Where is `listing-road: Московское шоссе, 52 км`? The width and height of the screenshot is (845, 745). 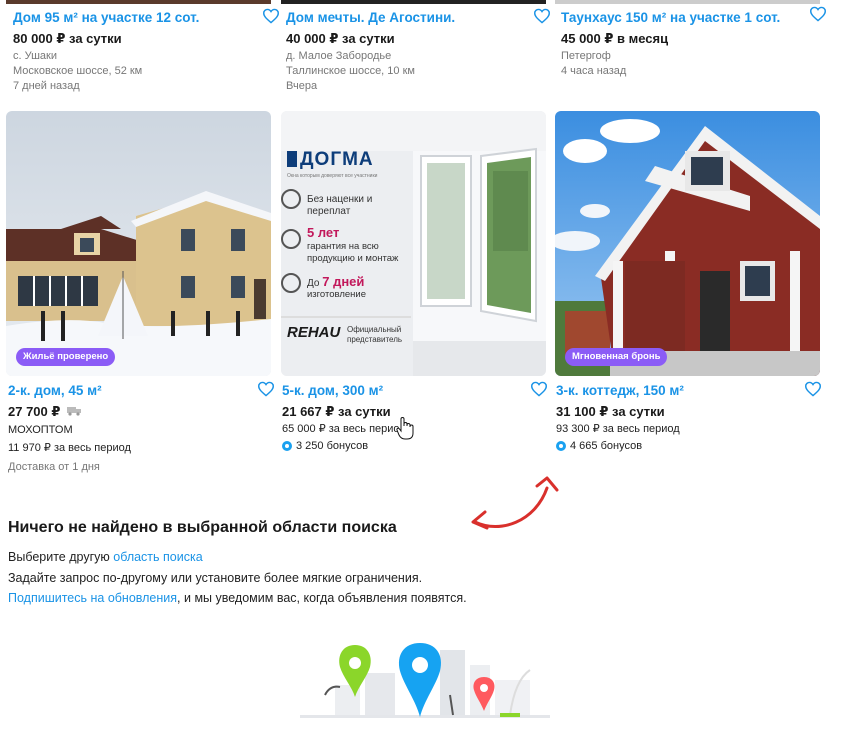 listing-road: Московское шоссе, 52 км is located at coordinates (78, 71).